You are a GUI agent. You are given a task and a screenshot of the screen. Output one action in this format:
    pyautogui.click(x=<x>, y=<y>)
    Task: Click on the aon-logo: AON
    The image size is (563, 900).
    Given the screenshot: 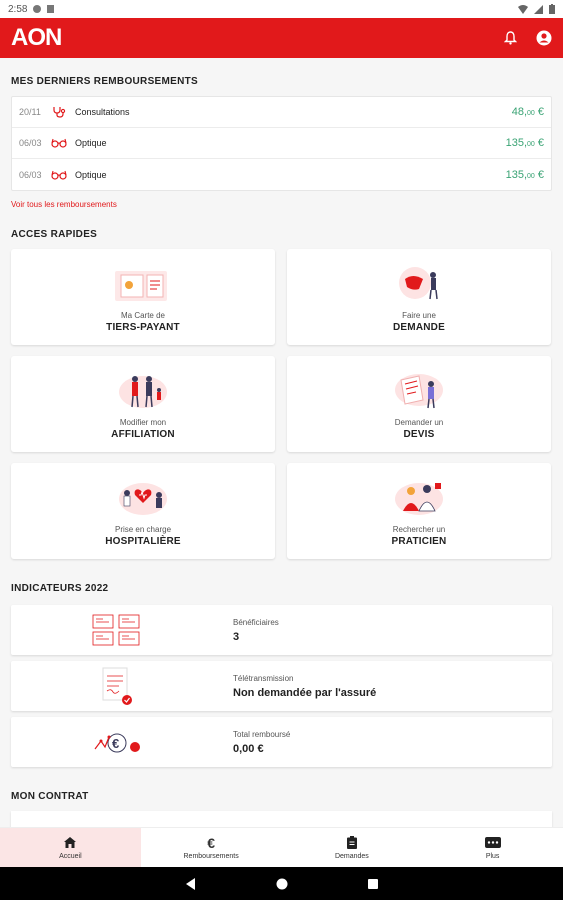 What is the action you would take?
    pyautogui.click(x=36, y=37)
    